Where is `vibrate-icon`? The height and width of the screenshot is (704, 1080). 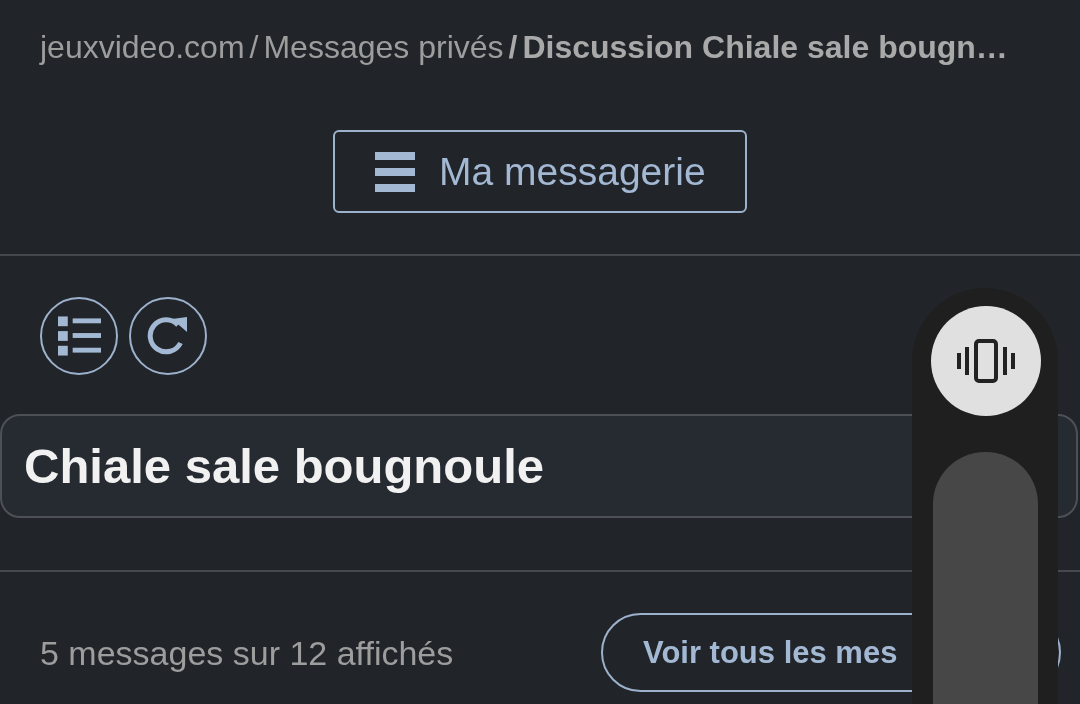
vibrate-icon is located at coordinates (986, 361).